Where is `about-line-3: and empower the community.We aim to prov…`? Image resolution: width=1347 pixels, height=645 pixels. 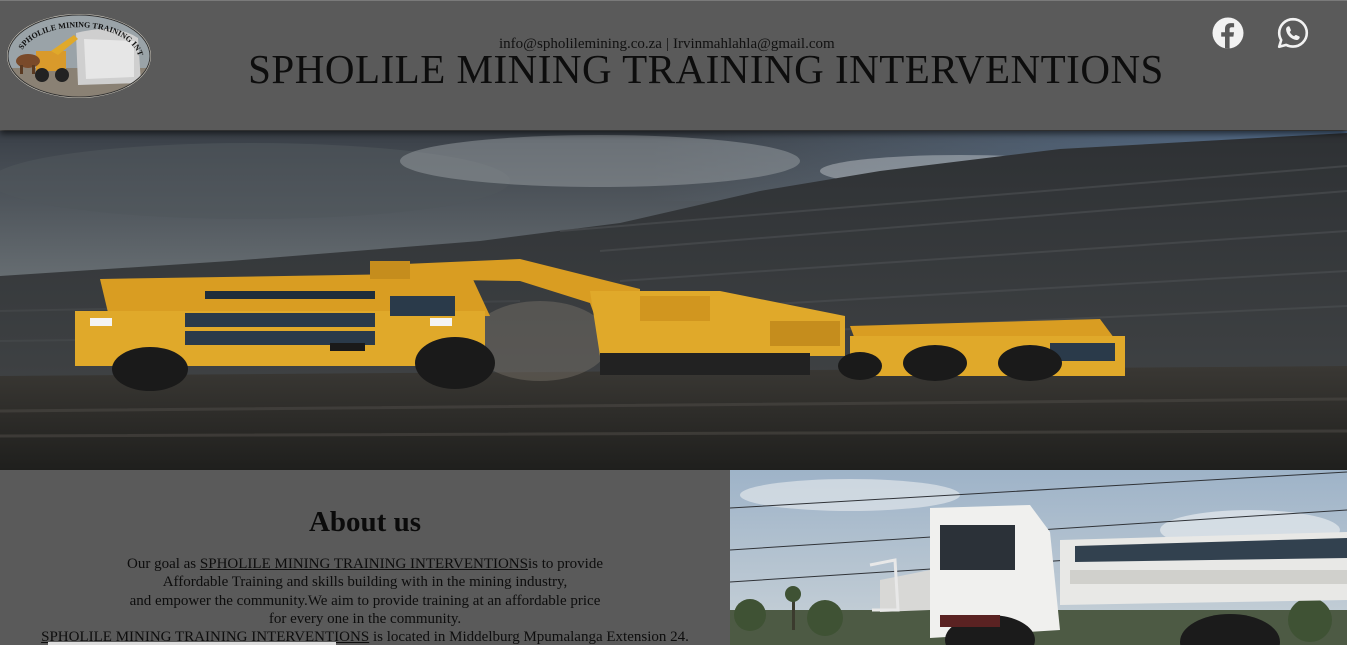
about-line-3: and empower the community.We aim to prov… is located at coordinates (365, 600).